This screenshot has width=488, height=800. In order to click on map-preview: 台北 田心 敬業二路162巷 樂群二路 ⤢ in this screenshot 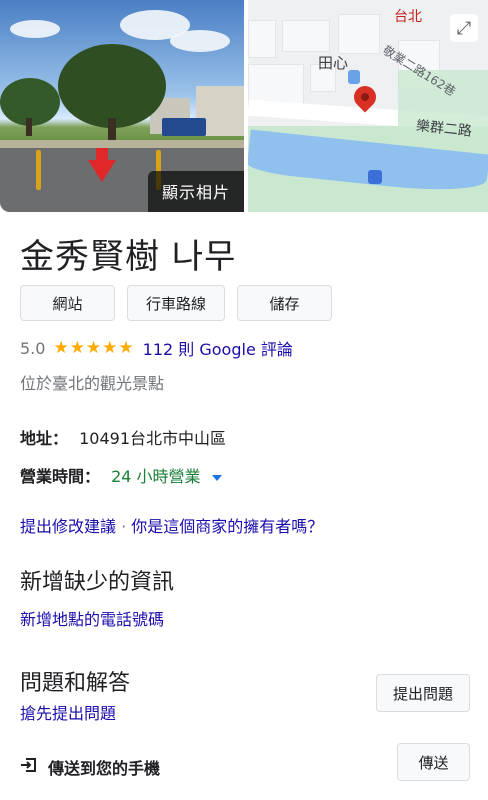, I will do `click(368, 106)`.